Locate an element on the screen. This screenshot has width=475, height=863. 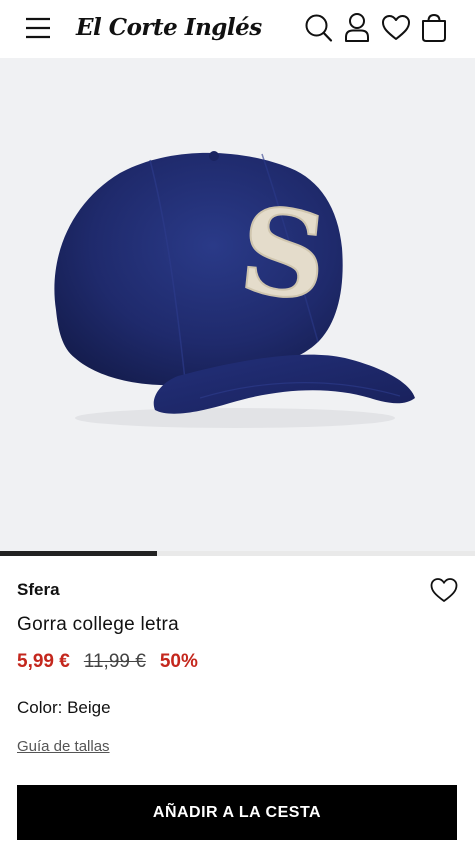
store-logo: El Corte Inglés is located at coordinates (169, 28).